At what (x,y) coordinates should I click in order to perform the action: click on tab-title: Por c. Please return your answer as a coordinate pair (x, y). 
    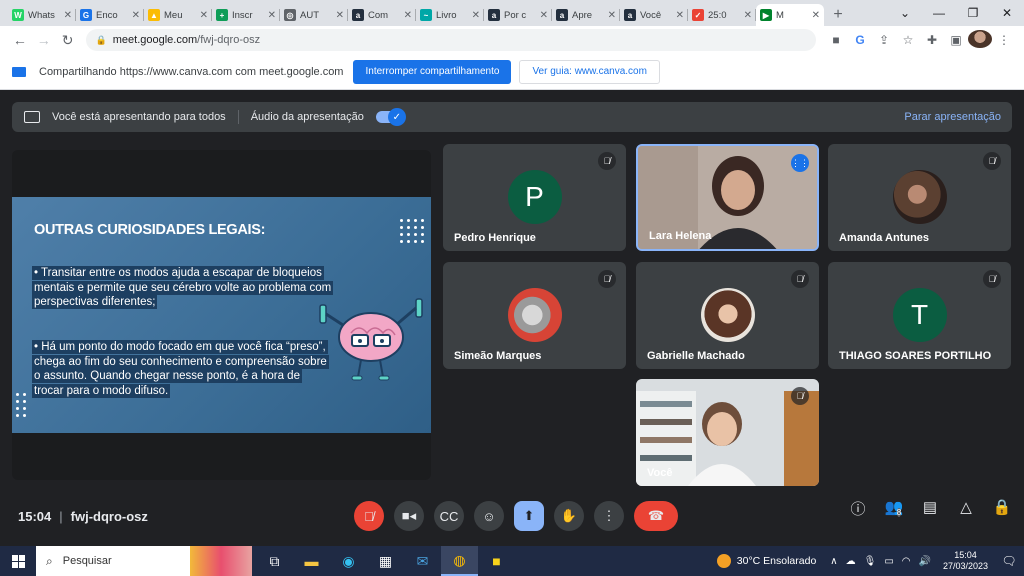
    Looking at the image, I should click on (515, 15).